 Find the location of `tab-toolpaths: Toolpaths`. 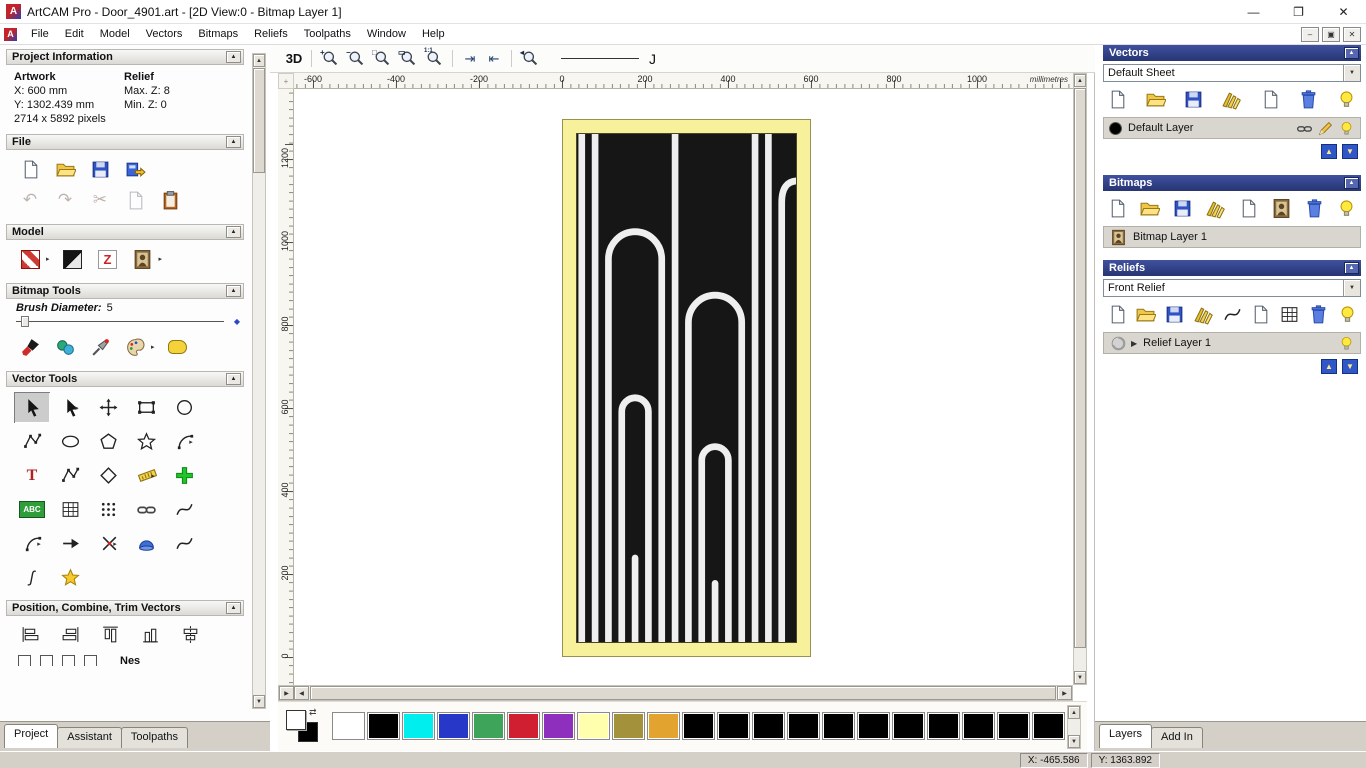

tab-toolpaths: Toolpaths is located at coordinates (154, 737).